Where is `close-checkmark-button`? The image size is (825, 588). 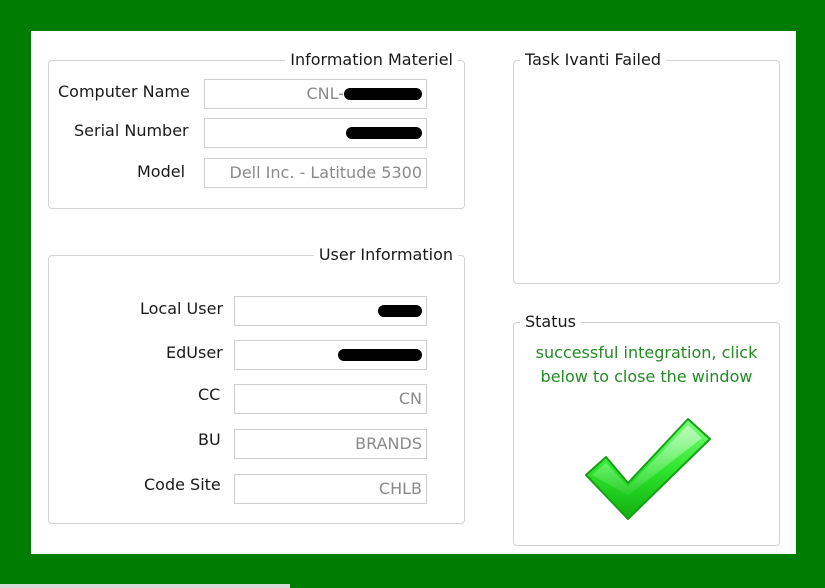 close-checkmark-button is located at coordinates (648, 469).